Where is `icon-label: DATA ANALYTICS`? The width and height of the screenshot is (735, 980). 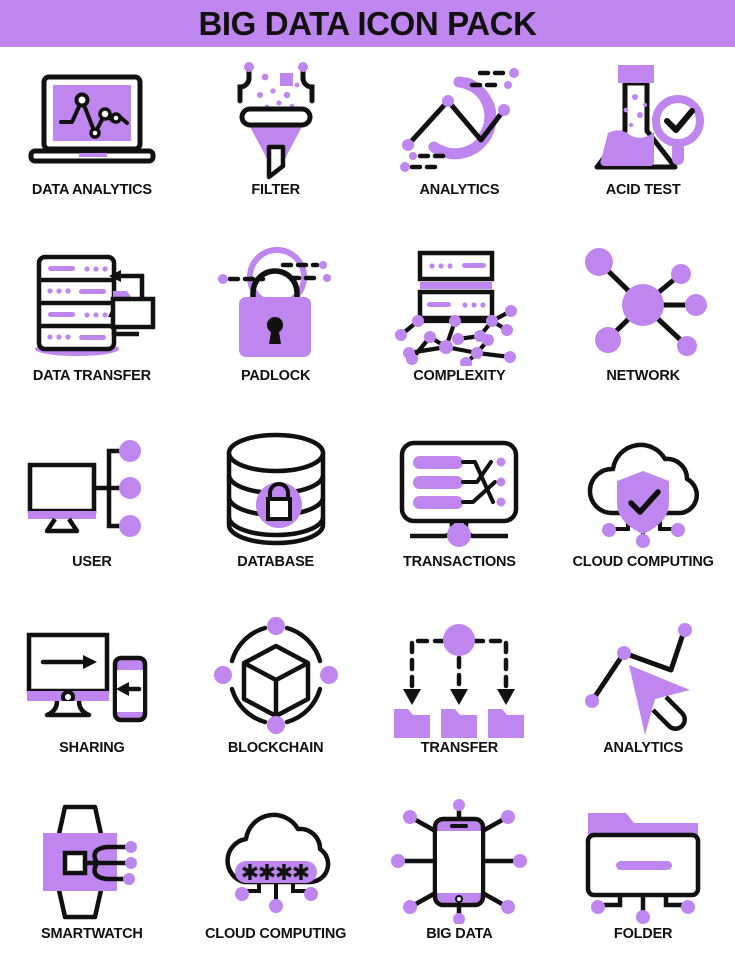 icon-label: DATA ANALYTICS is located at coordinates (91, 190).